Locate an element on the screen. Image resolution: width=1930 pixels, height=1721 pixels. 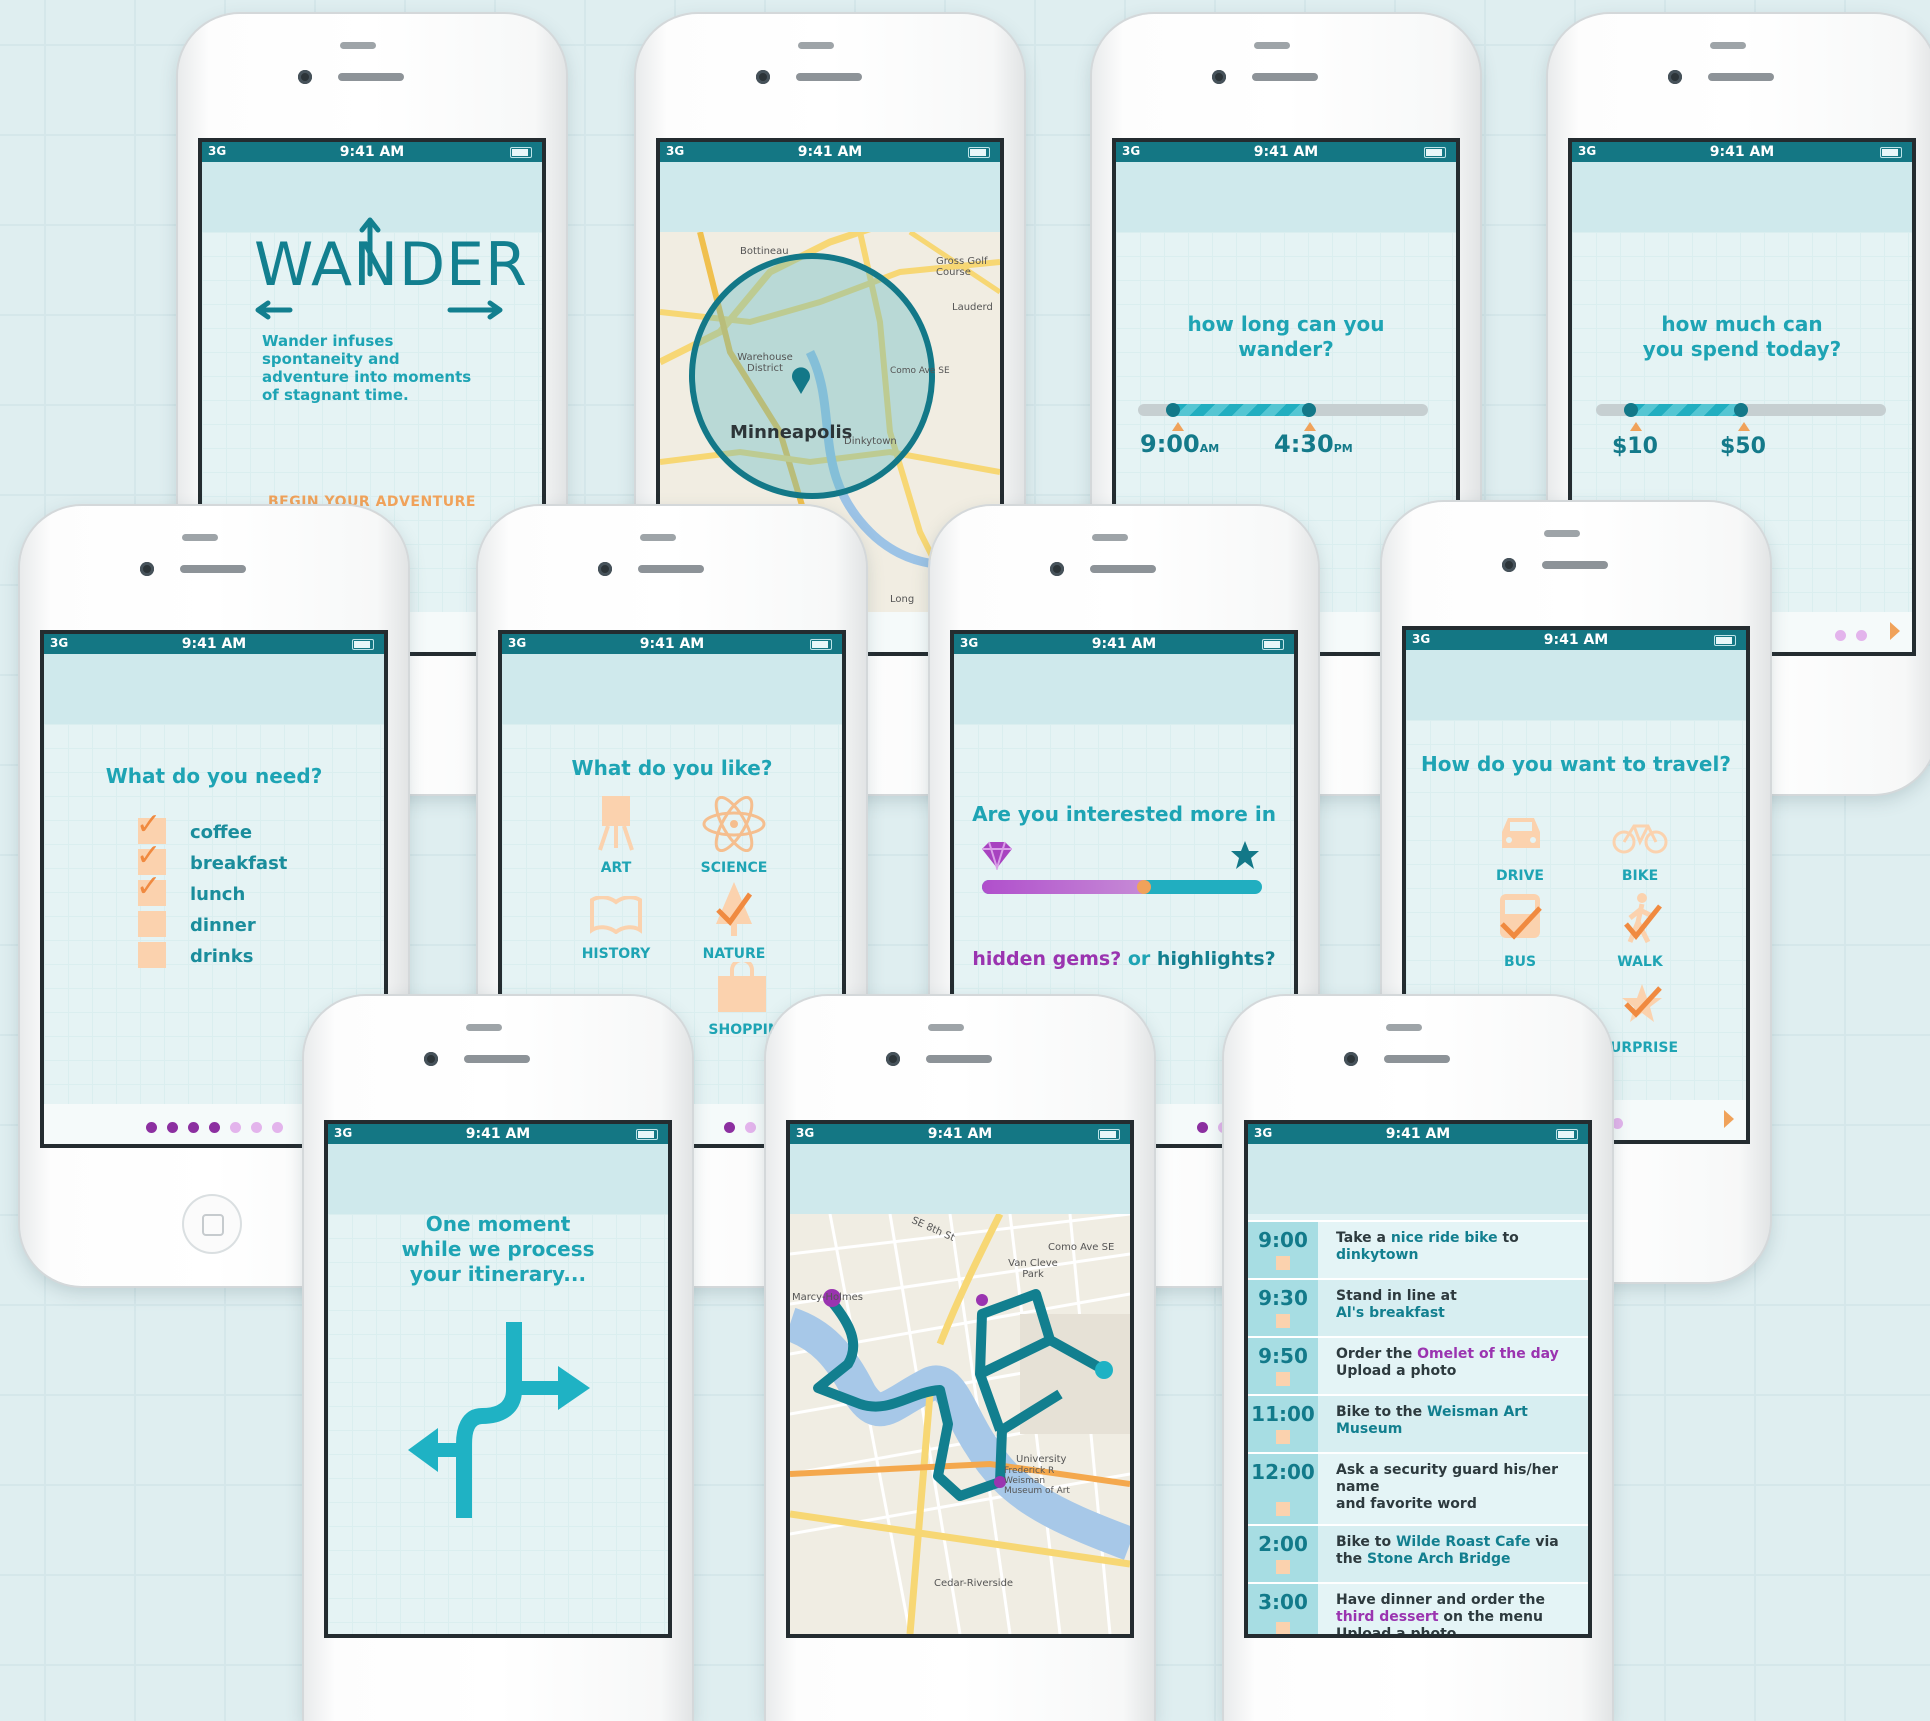
surprise-star-icon is located at coordinates (1642, 1003).